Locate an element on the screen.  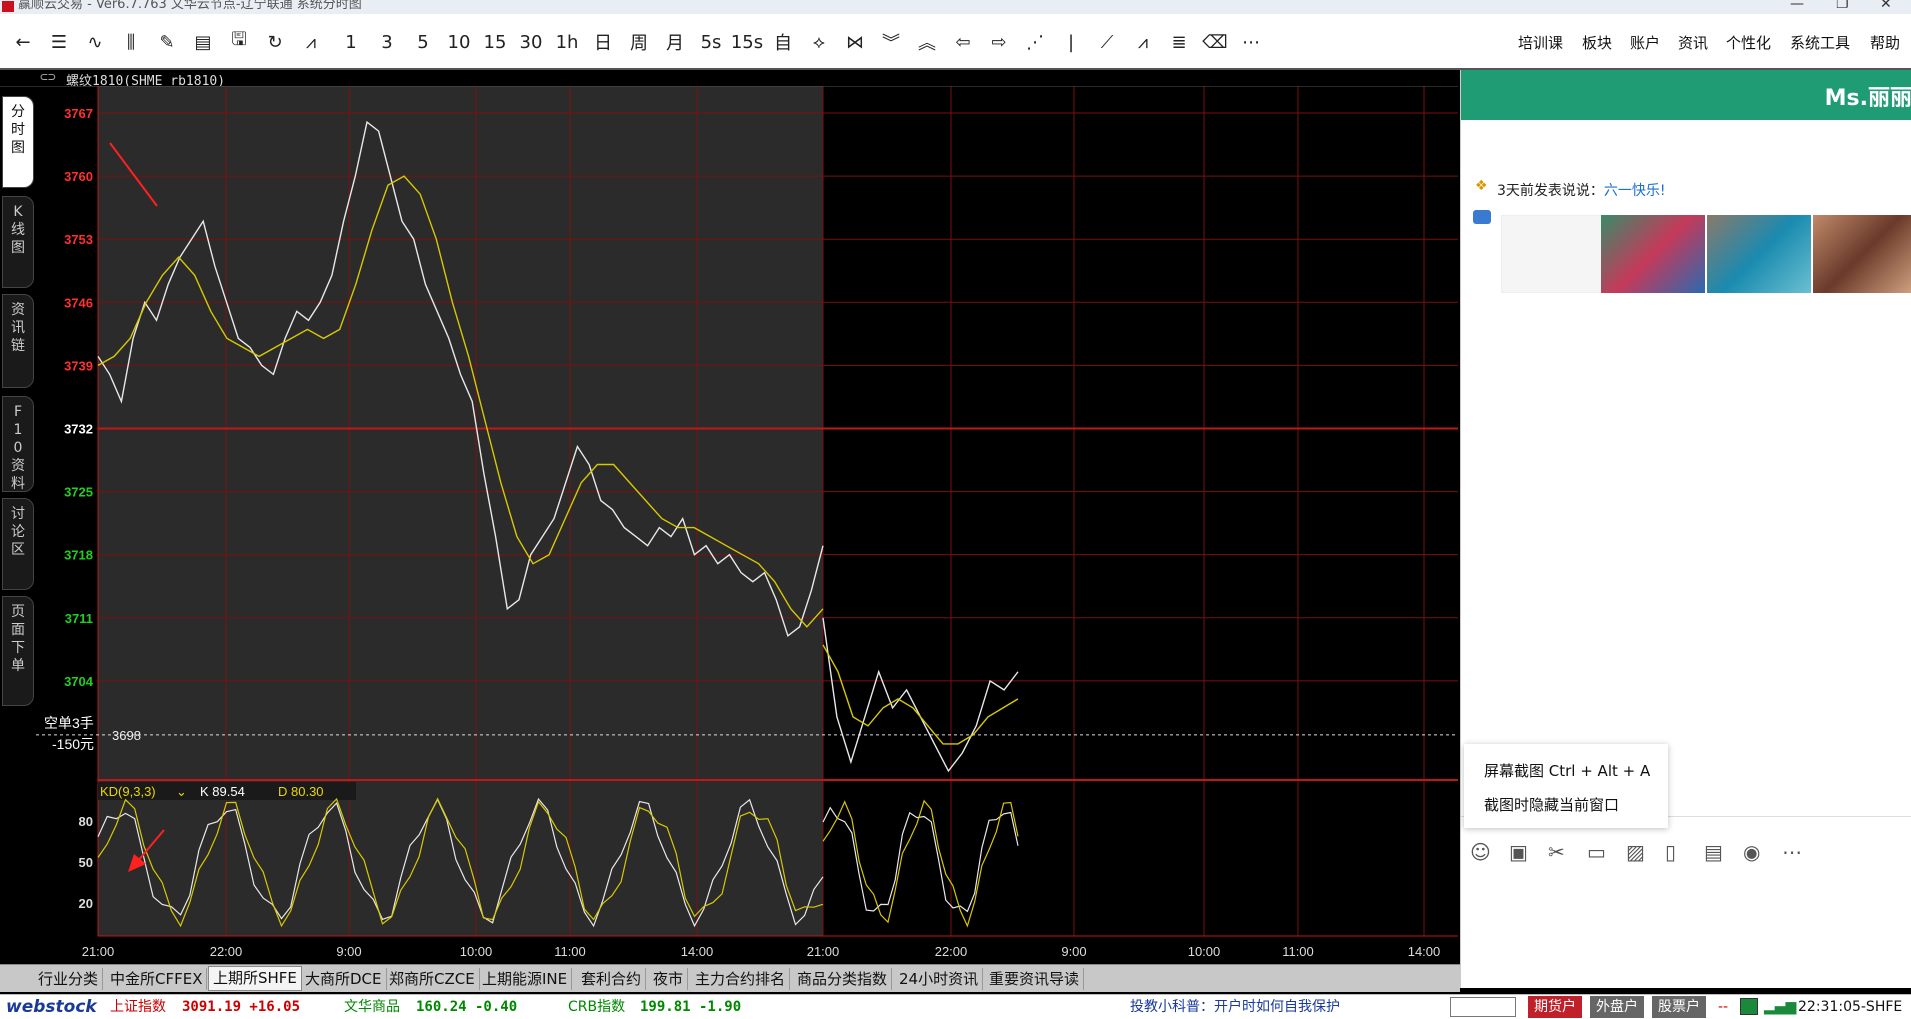
save-icon: 🖫 is located at coordinates (239, 42).